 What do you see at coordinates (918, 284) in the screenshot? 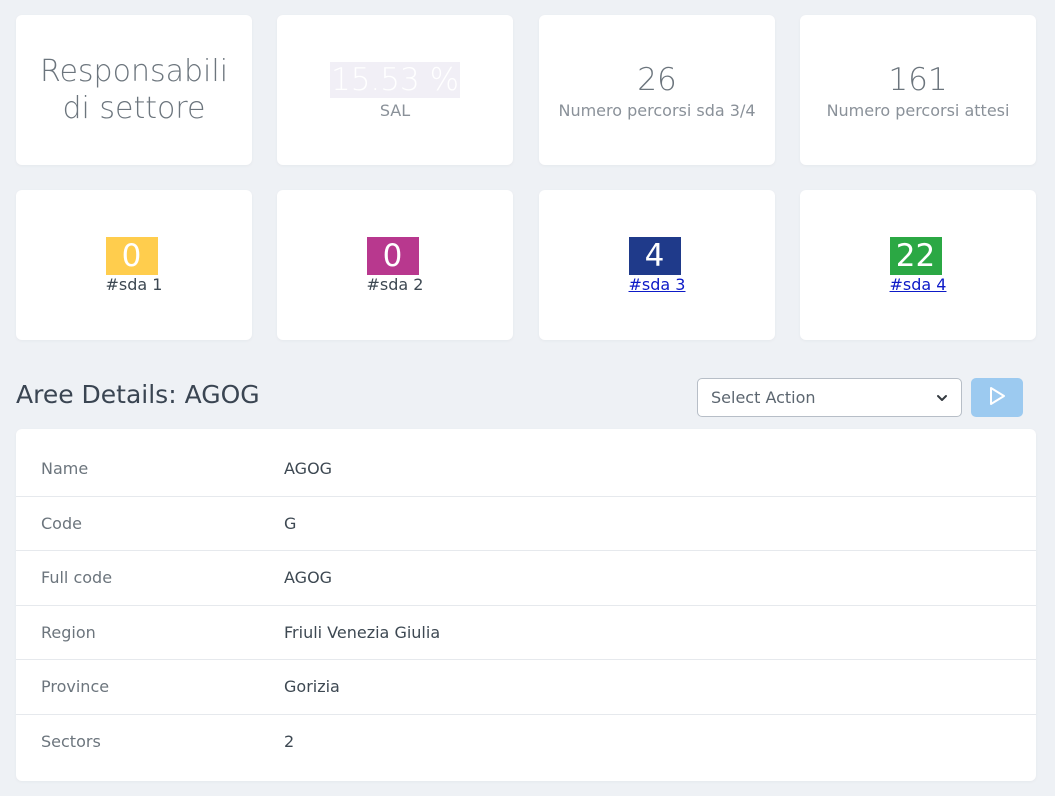
I see `sda-4-link: #sda 4` at bounding box center [918, 284].